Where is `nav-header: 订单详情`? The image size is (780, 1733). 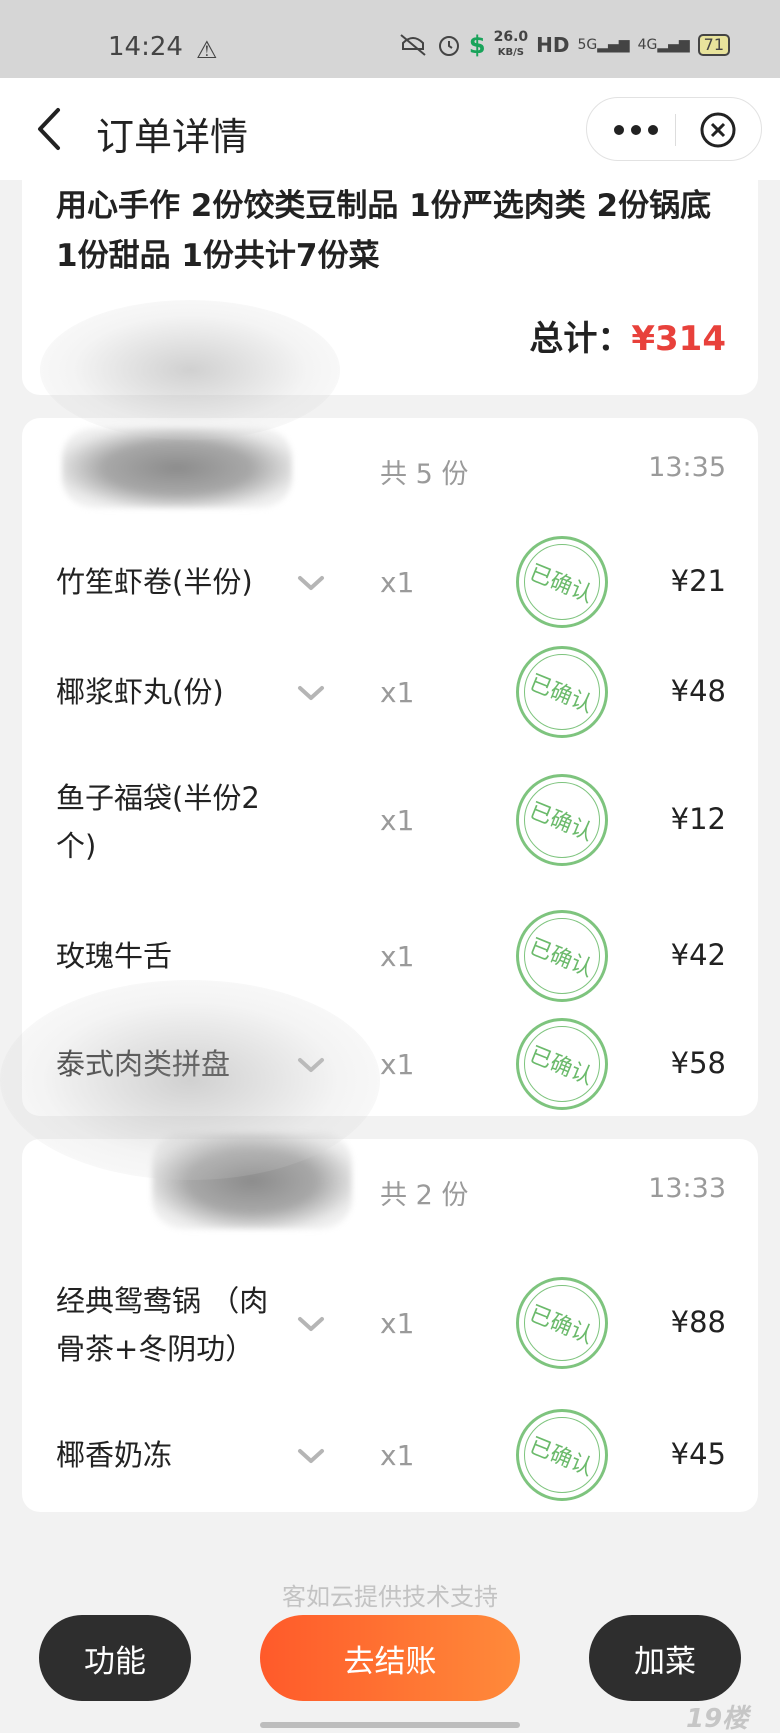 nav-header: 订单详情 is located at coordinates (390, 129).